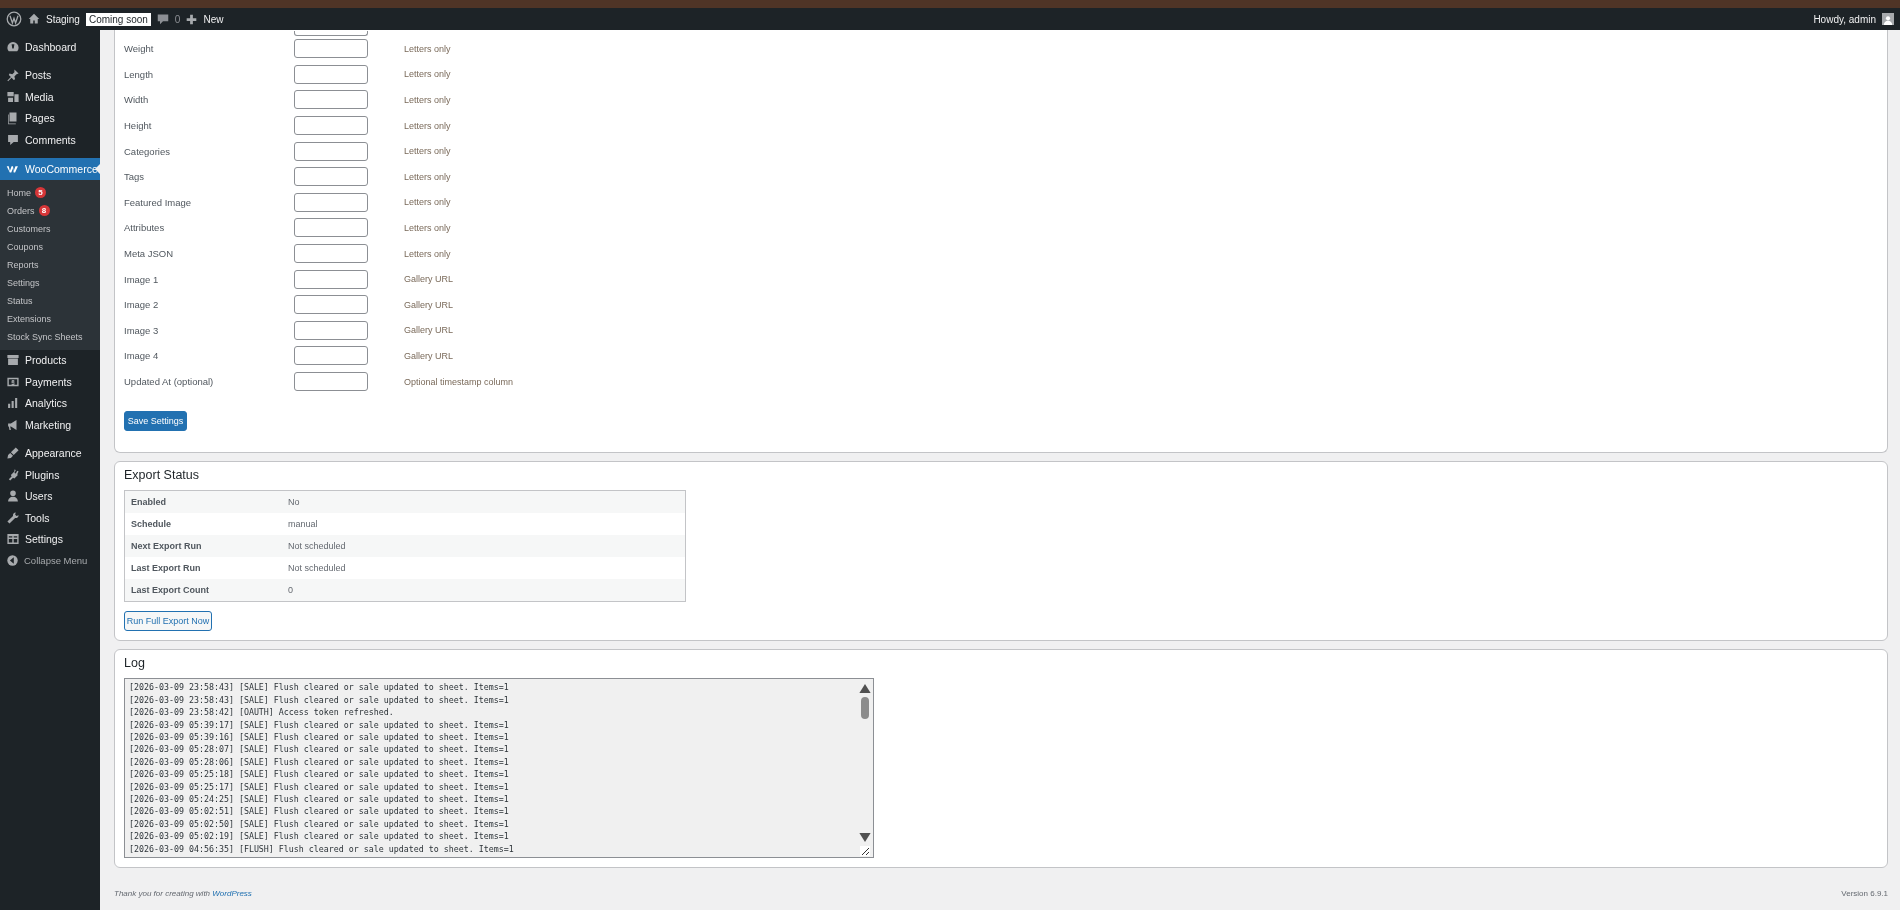 The height and width of the screenshot is (910, 1900). I want to click on log-line: [2026-03-09 05:39:16] [SALE] Flush cleared or sale updated to sheet. Items=1, so click(319, 737).